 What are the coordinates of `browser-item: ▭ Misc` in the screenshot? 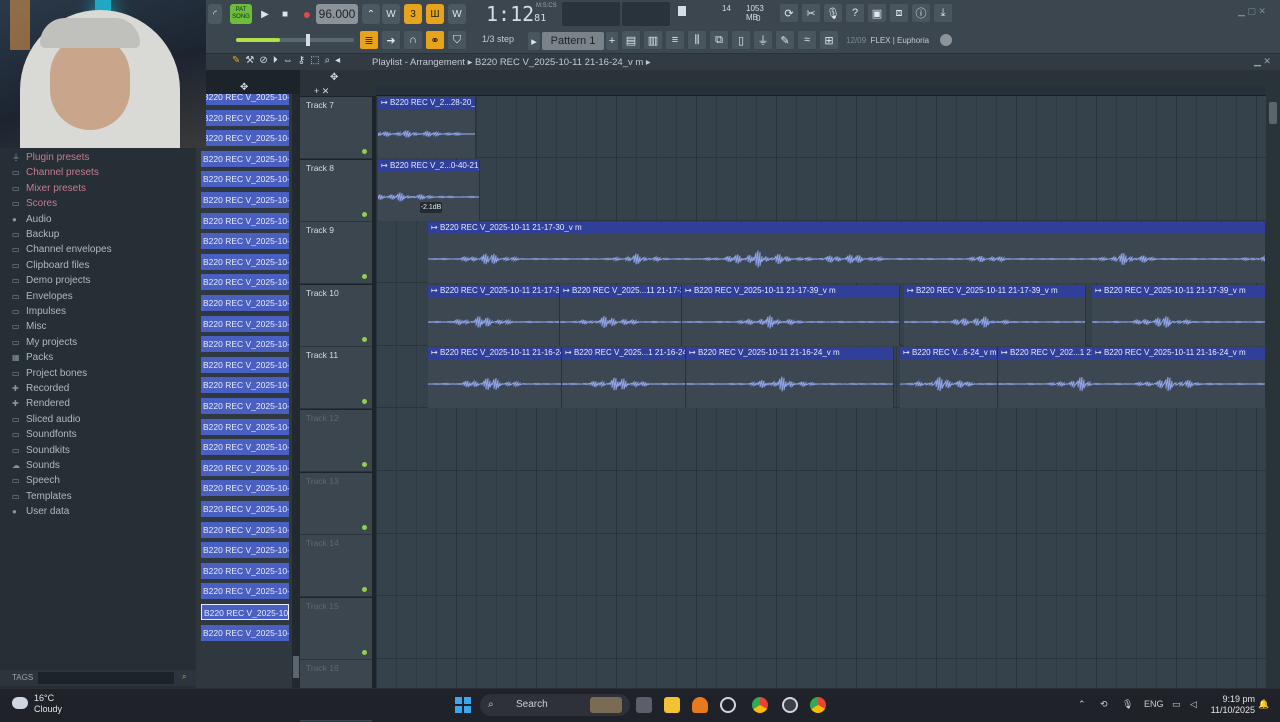 It's located at (29, 326).